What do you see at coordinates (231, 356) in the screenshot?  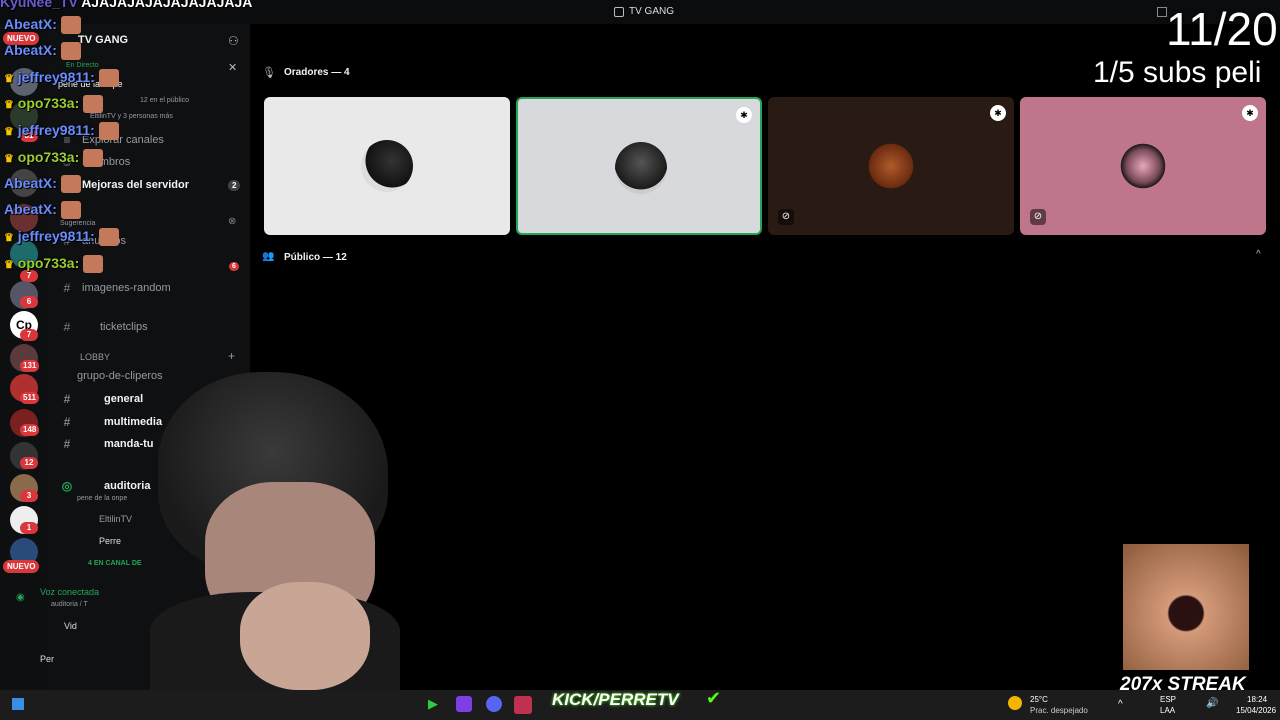 I see `add-channel-icon: +` at bounding box center [231, 356].